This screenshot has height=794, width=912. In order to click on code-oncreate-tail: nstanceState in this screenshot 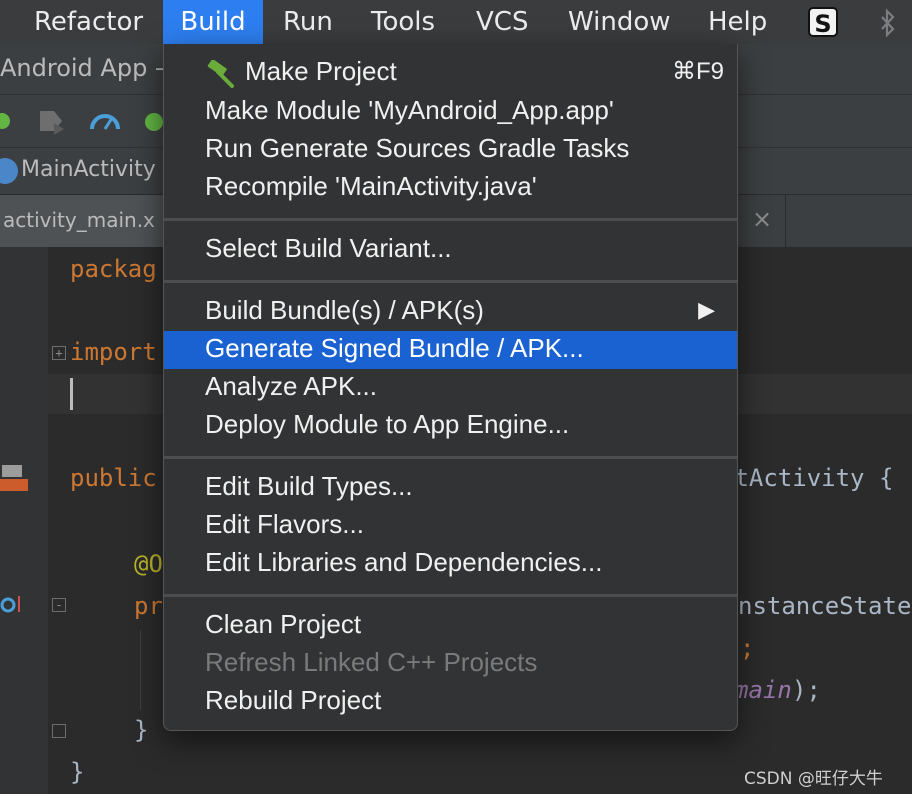, I will do `click(824, 606)`.